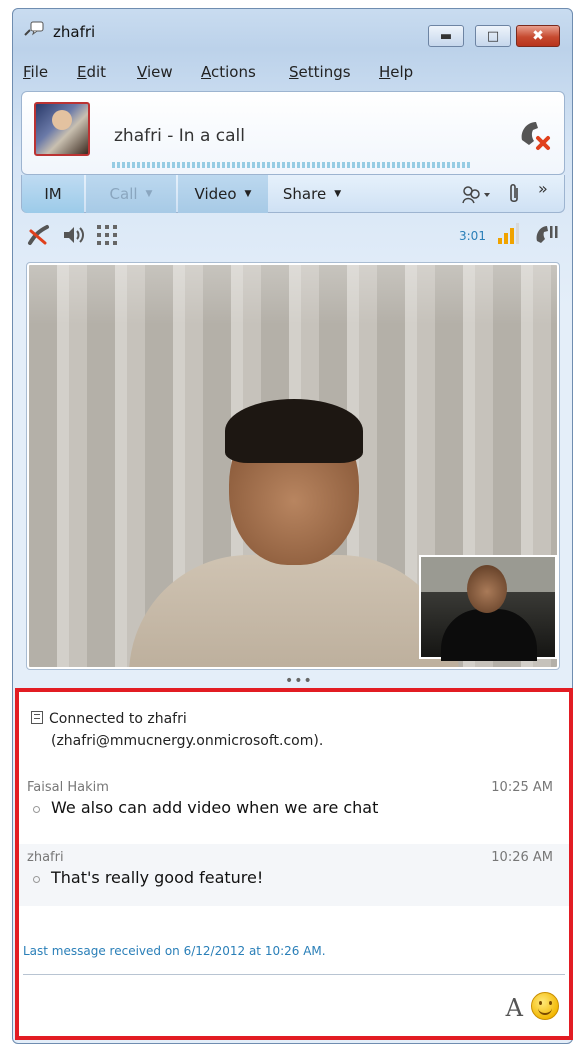  I want to click on window-title: zhafri, so click(74, 32).